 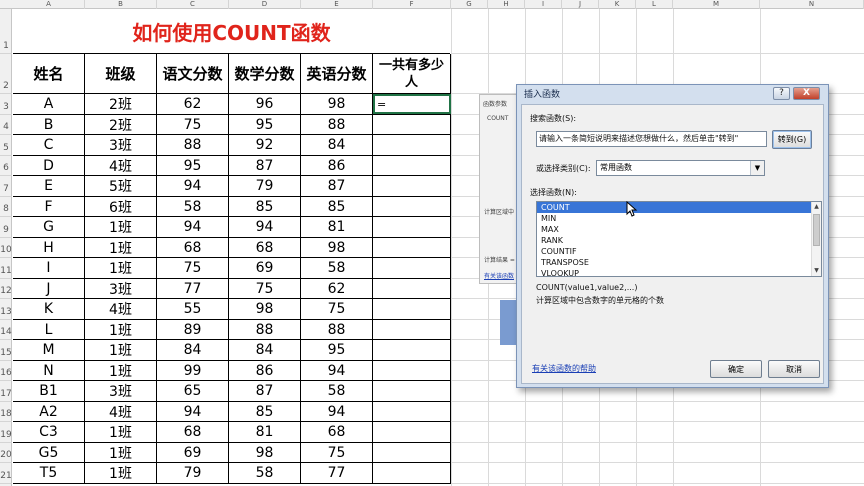 I want to click on table-cell: E, so click(x=49, y=186).